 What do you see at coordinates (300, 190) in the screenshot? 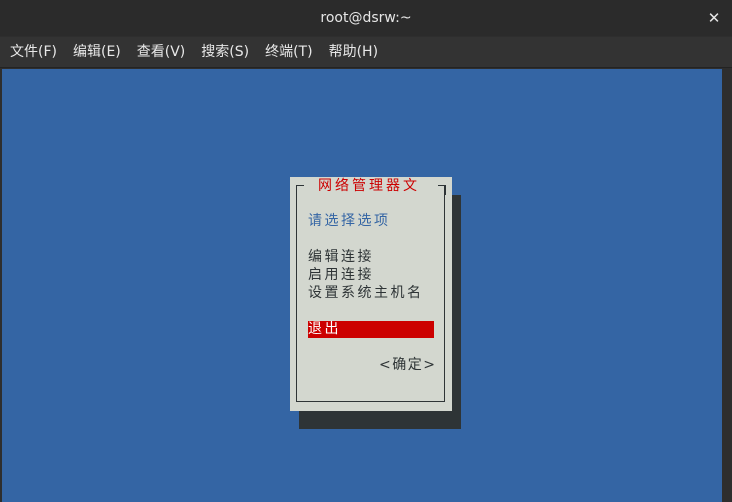
I see `dialog-frame-corner-left` at bounding box center [300, 190].